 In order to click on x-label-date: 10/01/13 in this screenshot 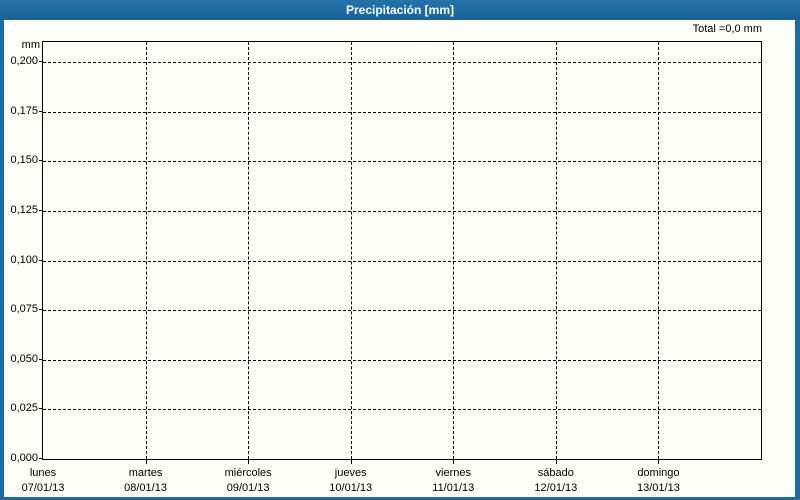, I will do `click(351, 488)`.